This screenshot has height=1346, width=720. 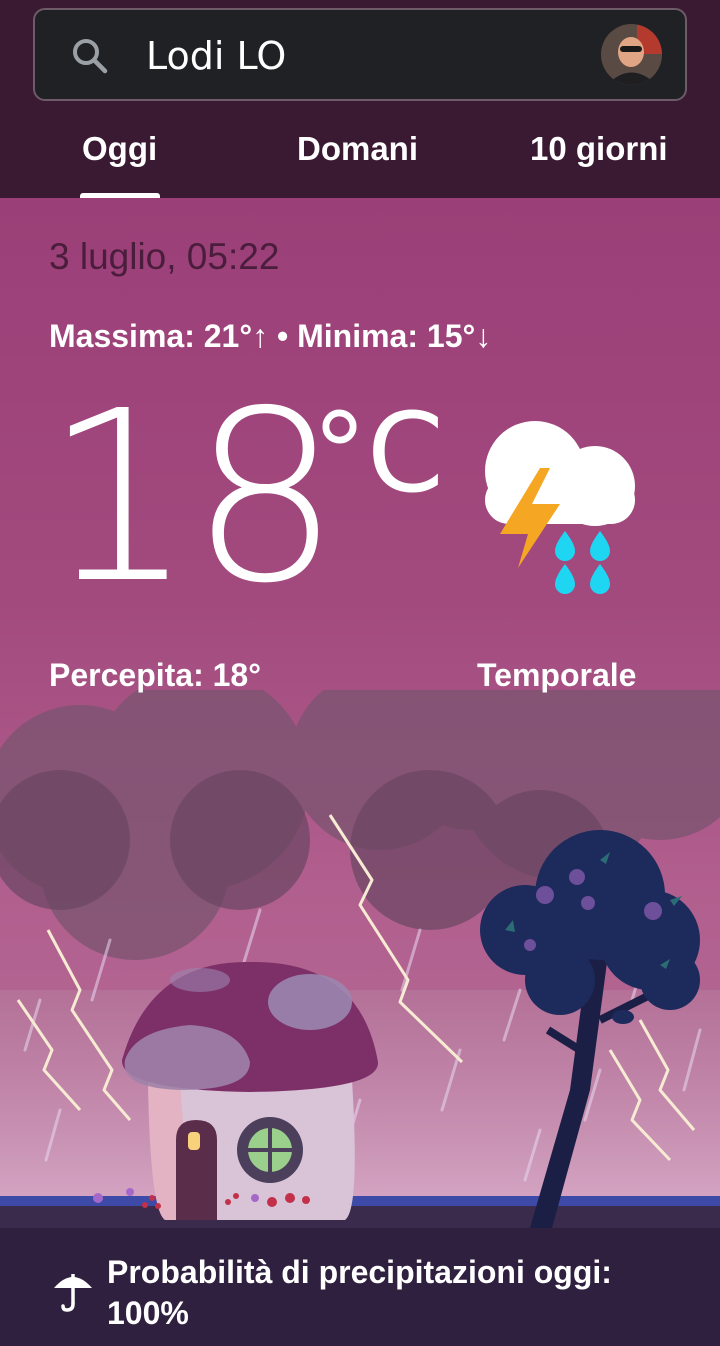 I want to click on temperature-unit: °C, so click(x=378, y=453).